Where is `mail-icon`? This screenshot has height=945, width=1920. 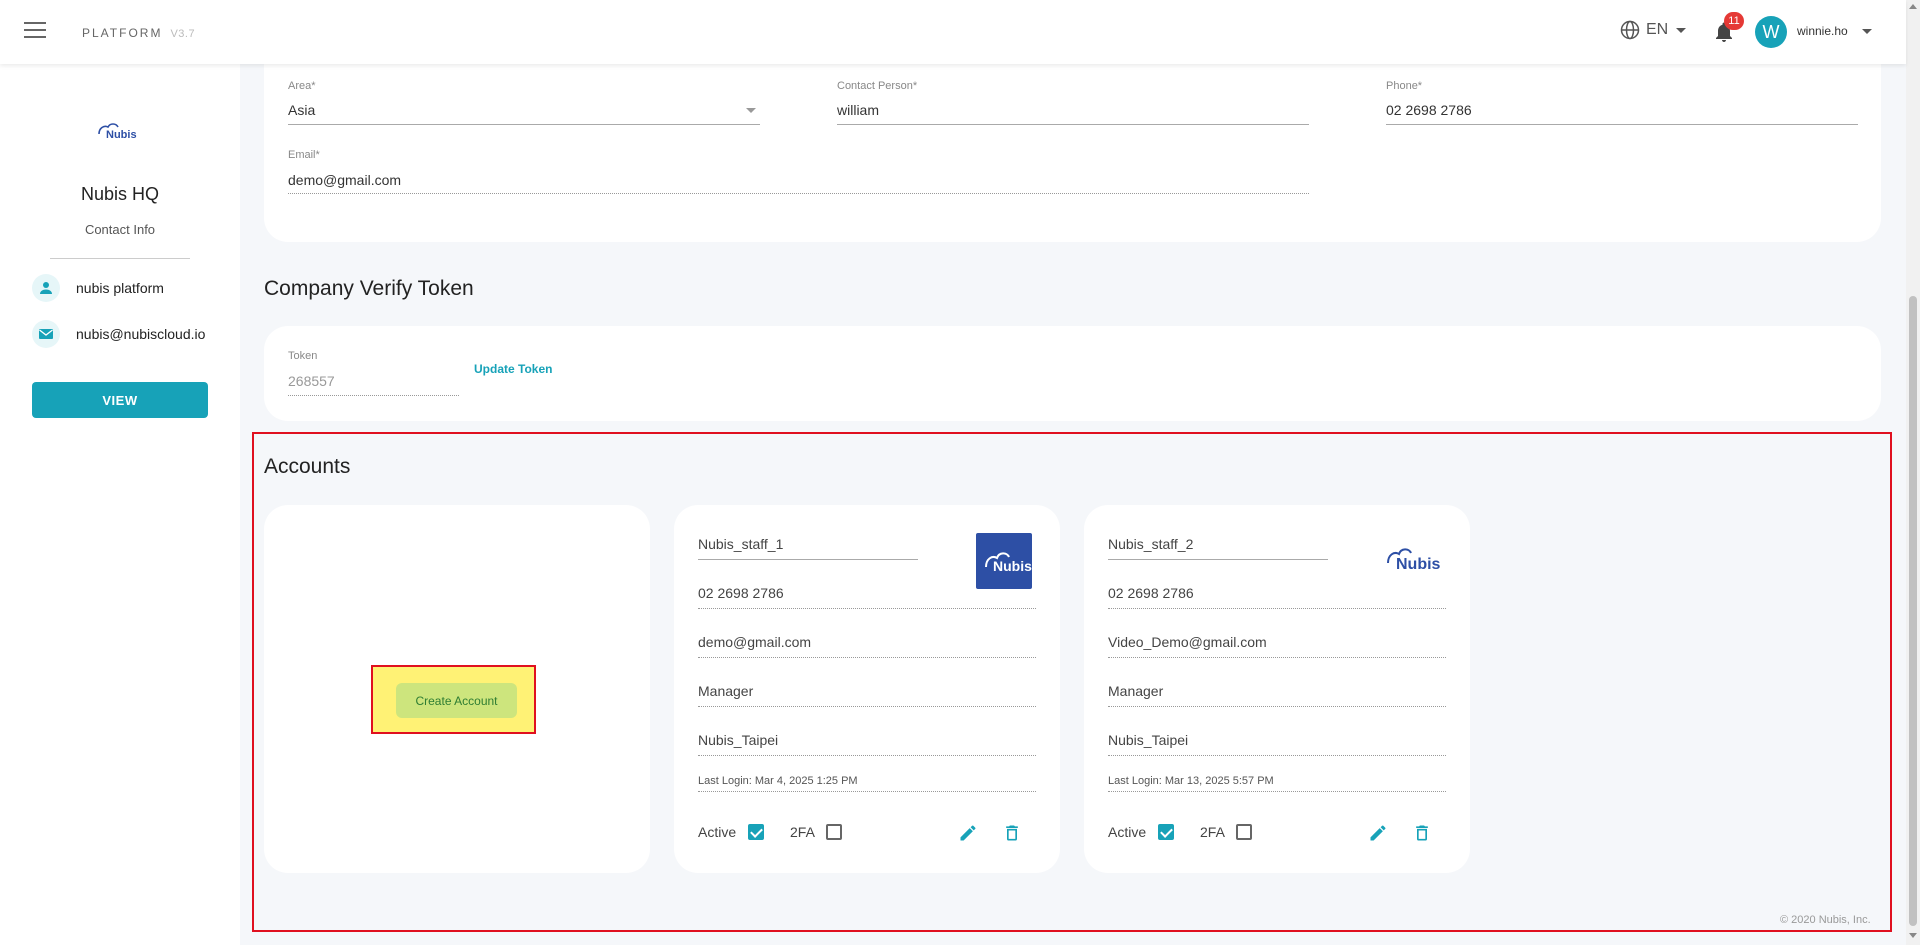 mail-icon is located at coordinates (46, 334).